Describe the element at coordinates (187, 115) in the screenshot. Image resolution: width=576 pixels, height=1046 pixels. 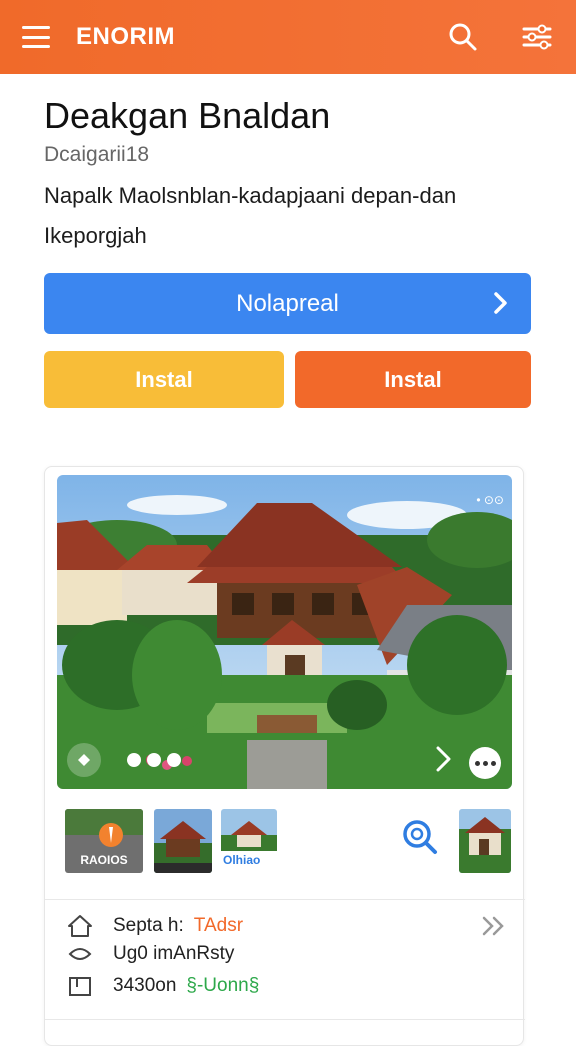
I see `listing-title: Deakgan Bnaldan` at that location.